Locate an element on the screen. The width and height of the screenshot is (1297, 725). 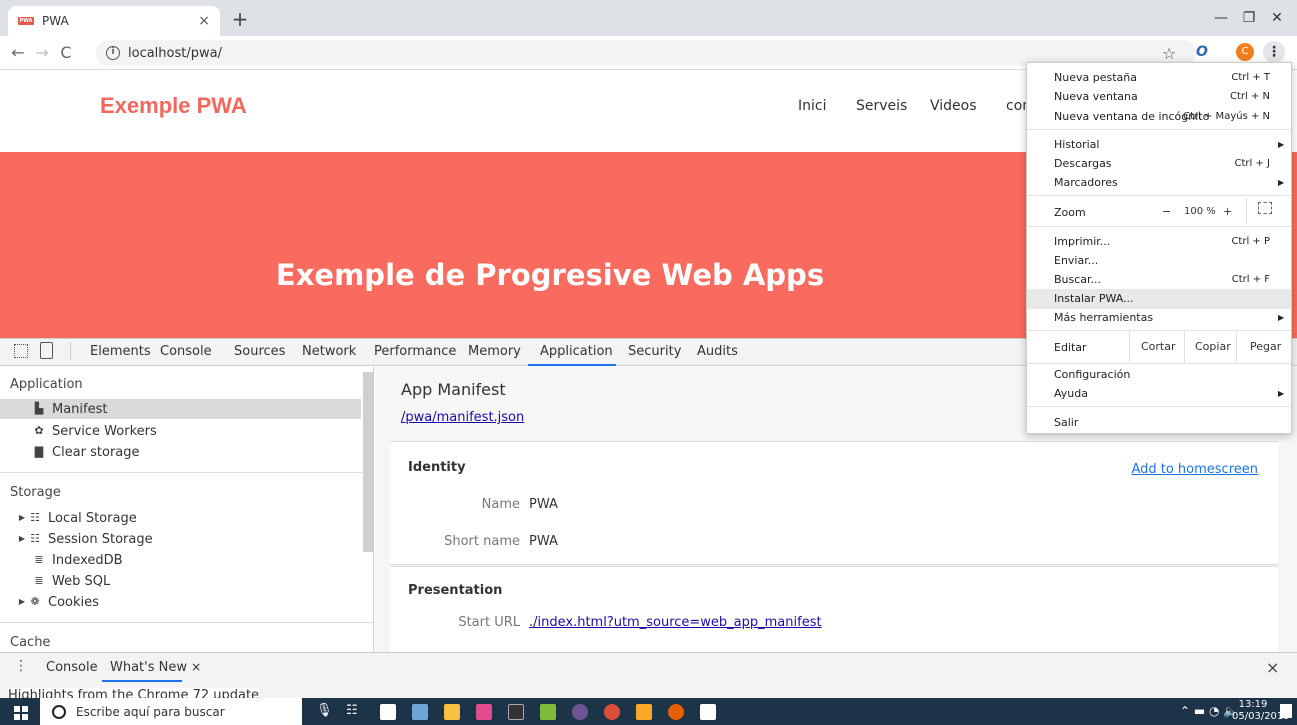
sublime-icon is located at coordinates (644, 712).